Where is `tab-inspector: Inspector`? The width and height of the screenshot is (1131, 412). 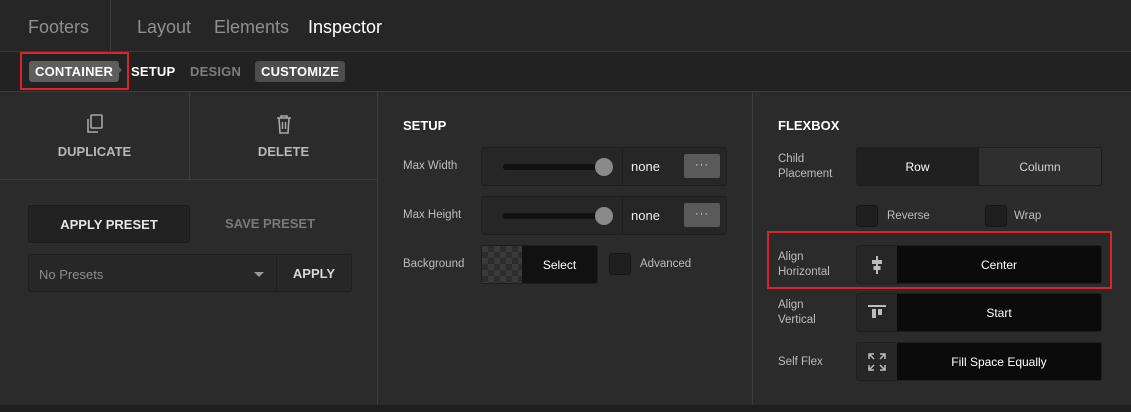
tab-inspector: Inspector is located at coordinates (345, 27).